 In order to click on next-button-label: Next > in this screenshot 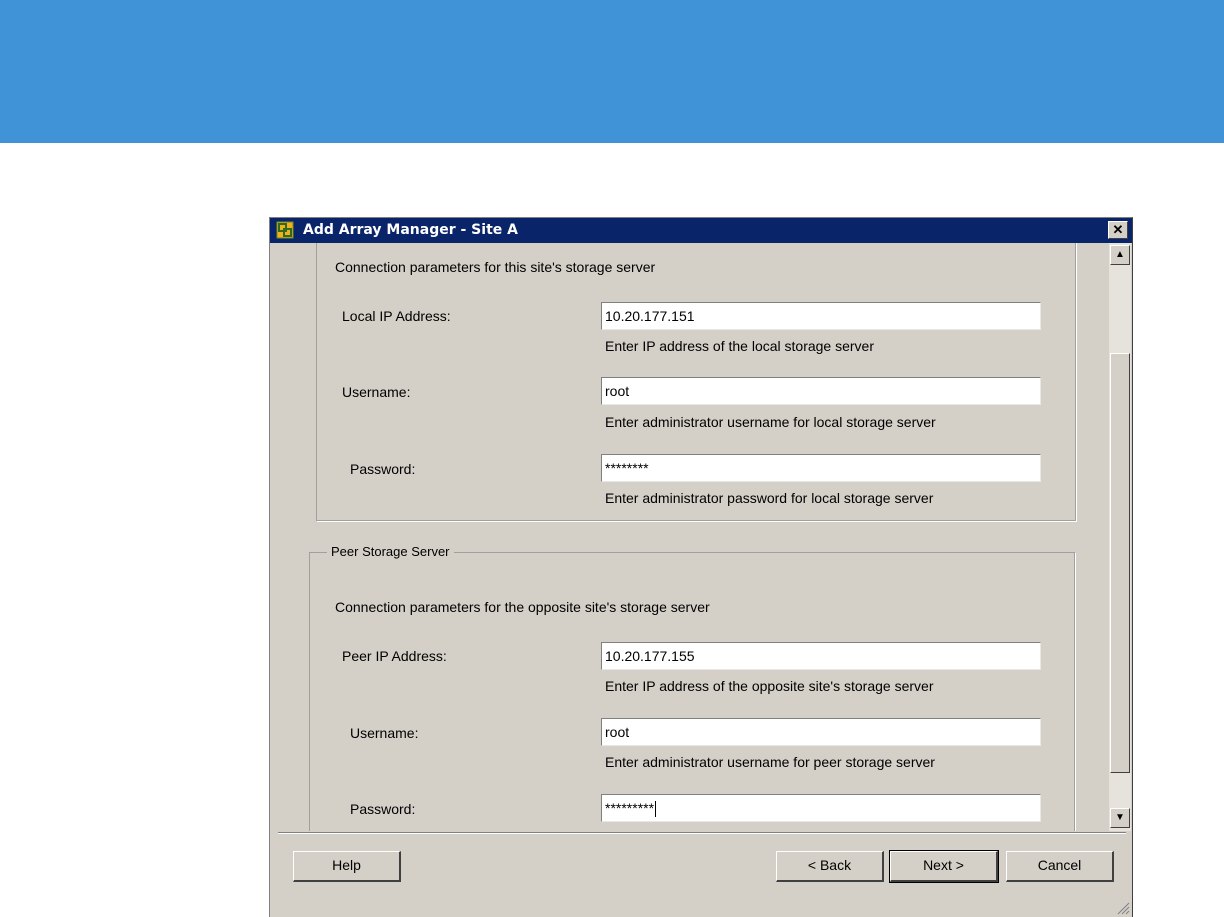, I will do `click(943, 865)`.